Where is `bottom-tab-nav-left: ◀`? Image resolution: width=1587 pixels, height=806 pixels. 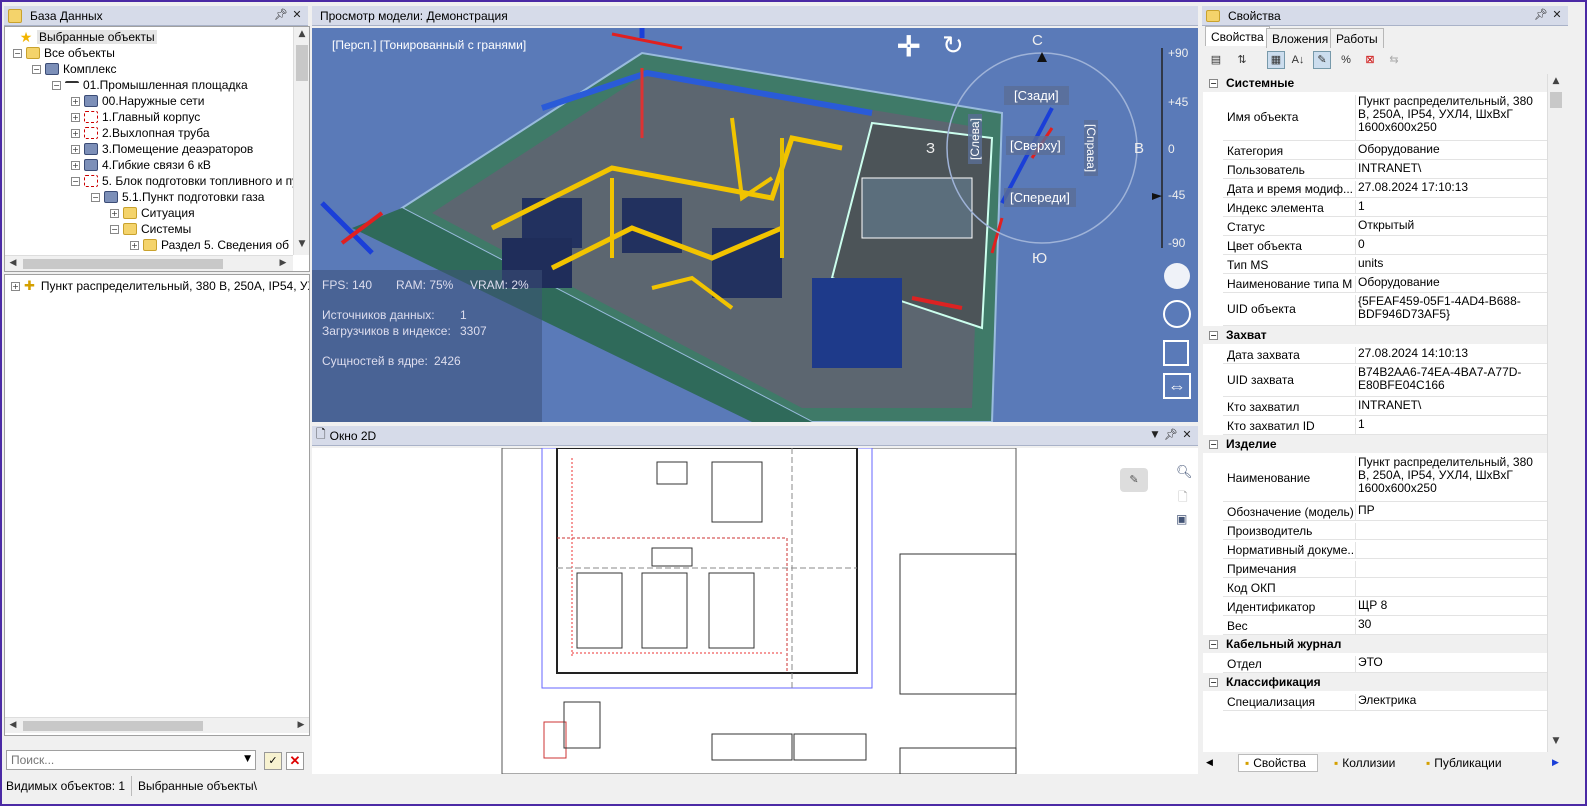 bottom-tab-nav-left: ◀ is located at coordinates (1214, 763).